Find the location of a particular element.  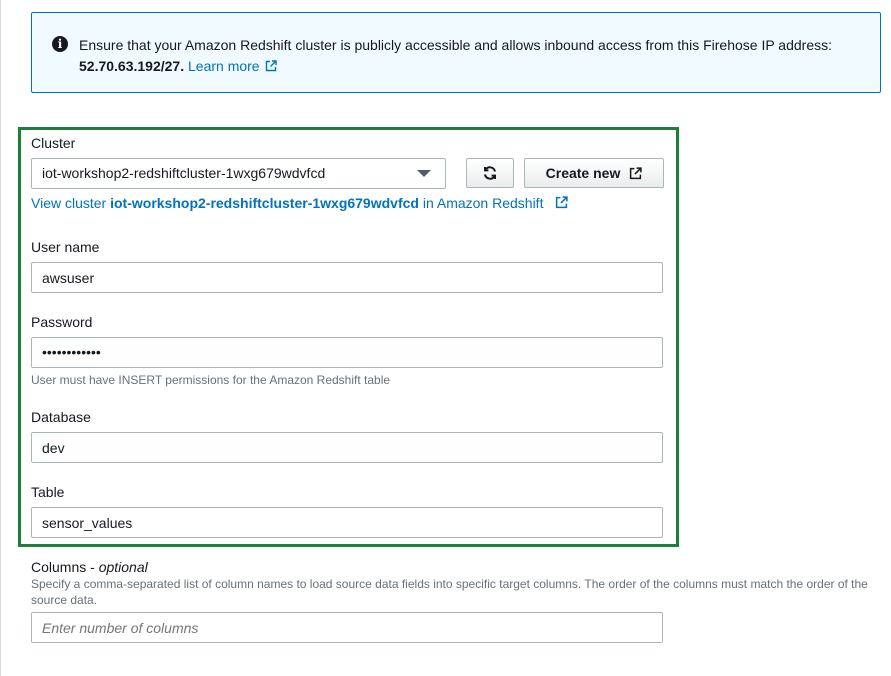

chevron-down-icon is located at coordinates (424, 173).